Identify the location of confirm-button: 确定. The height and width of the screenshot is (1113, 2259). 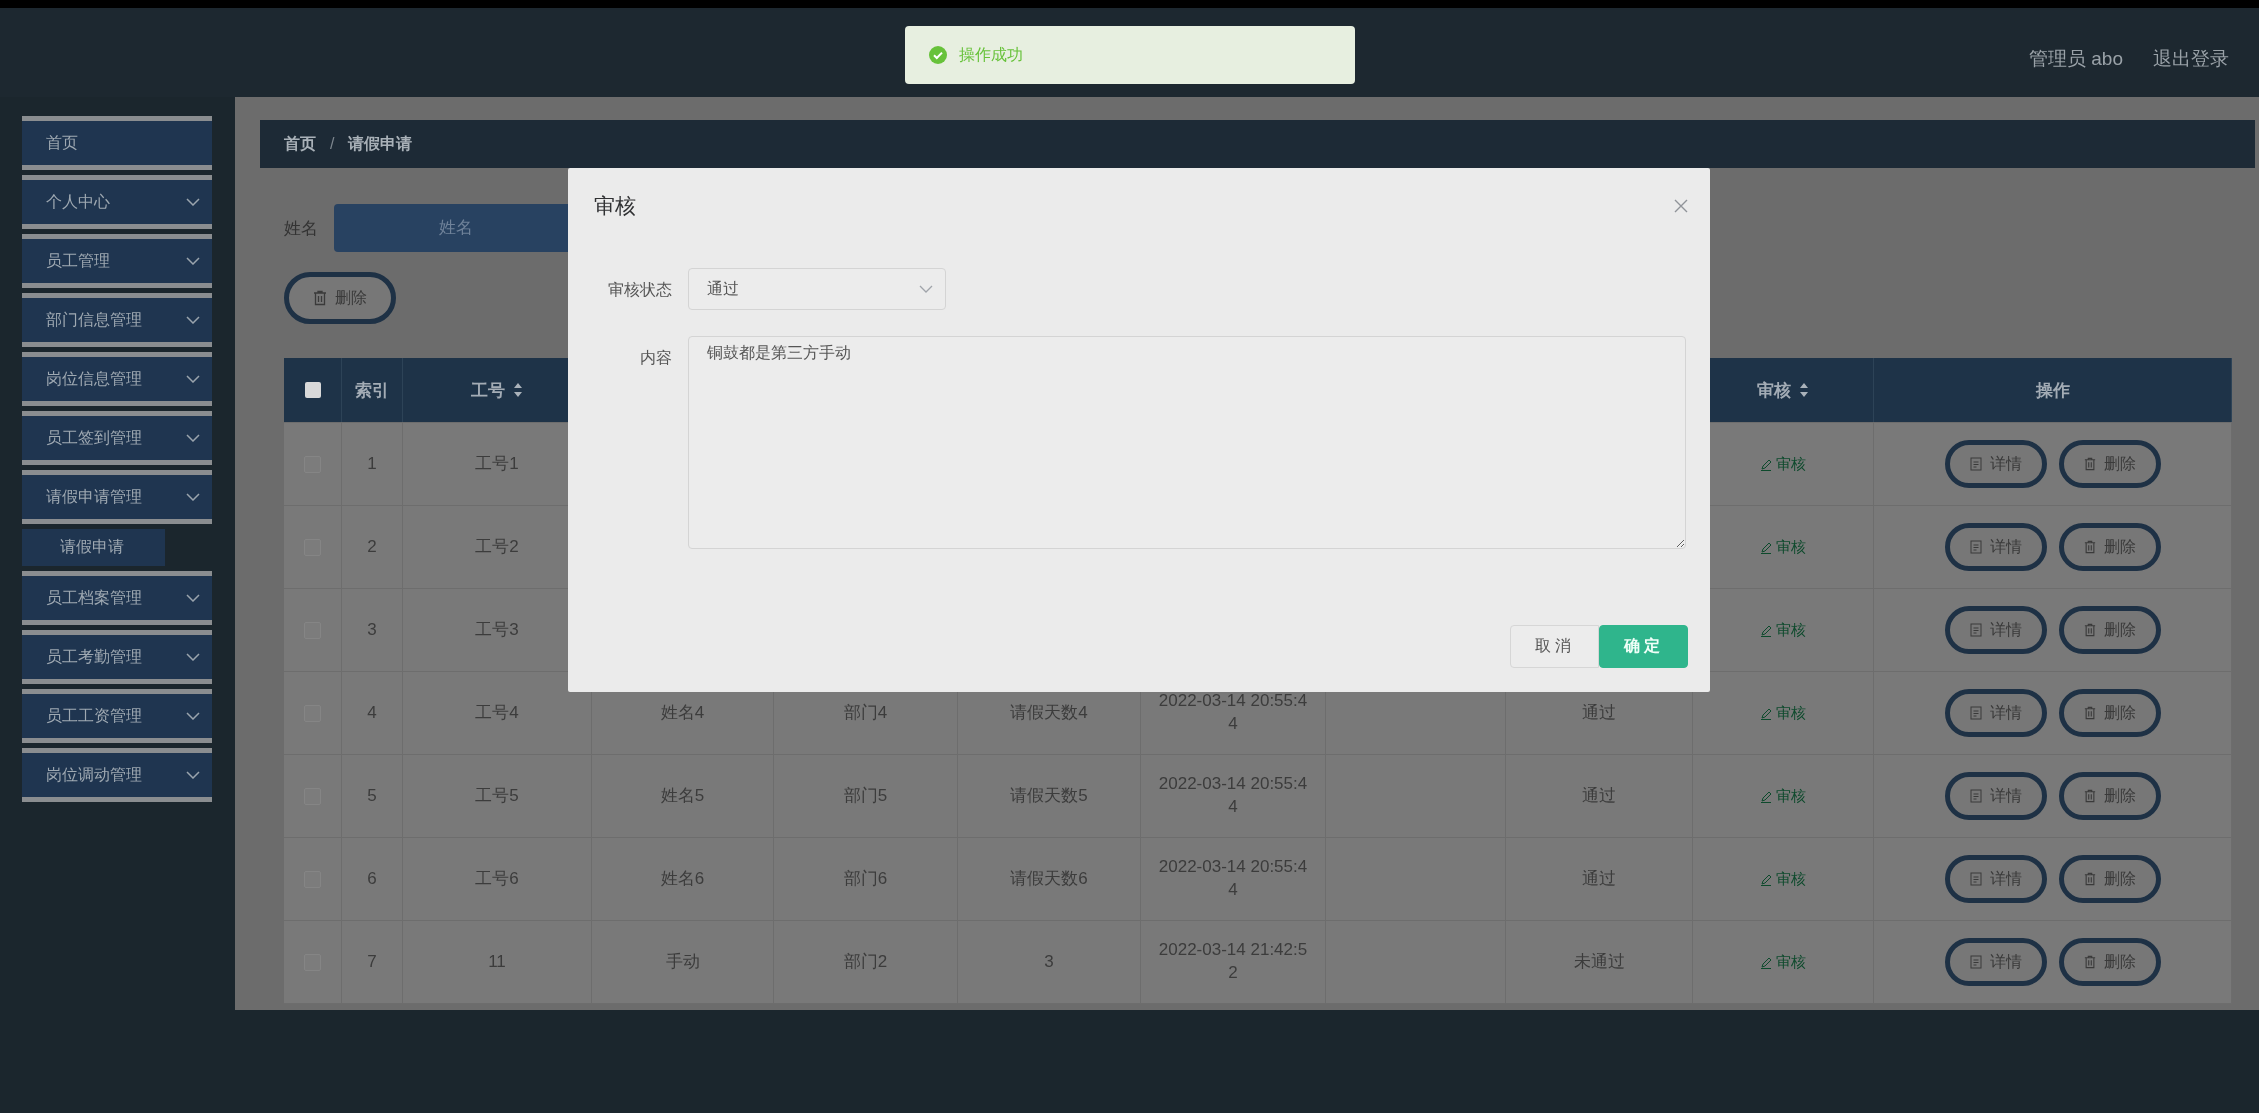
(1643, 646).